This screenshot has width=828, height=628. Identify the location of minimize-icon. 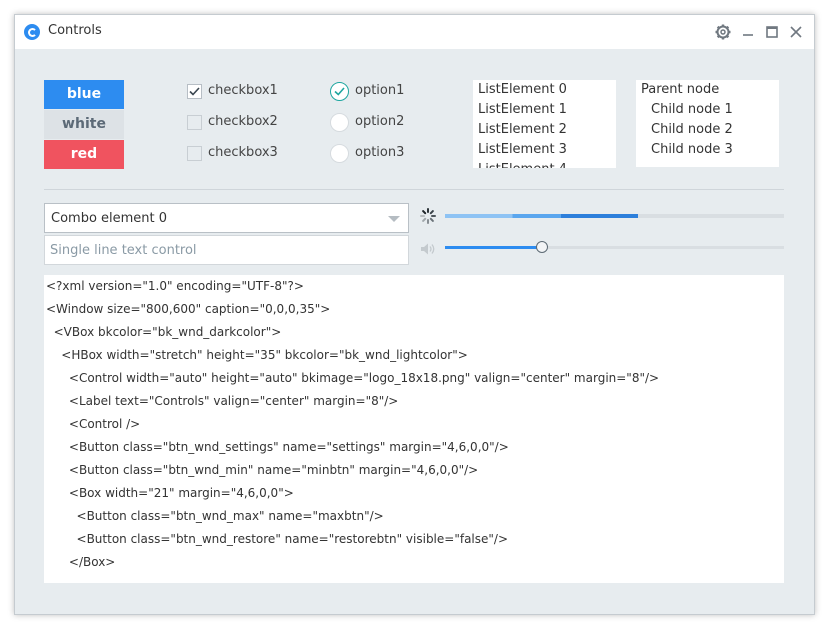
(748, 32).